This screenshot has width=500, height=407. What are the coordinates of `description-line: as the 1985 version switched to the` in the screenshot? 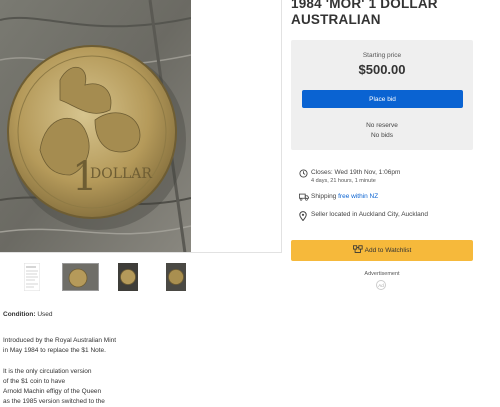 It's located at (54, 401).